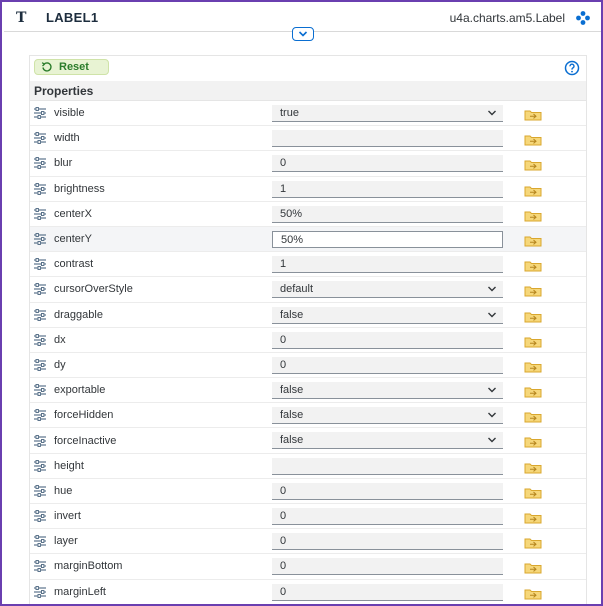 The width and height of the screenshot is (603, 606). I want to click on marginLeft-input: 0, so click(387, 592).